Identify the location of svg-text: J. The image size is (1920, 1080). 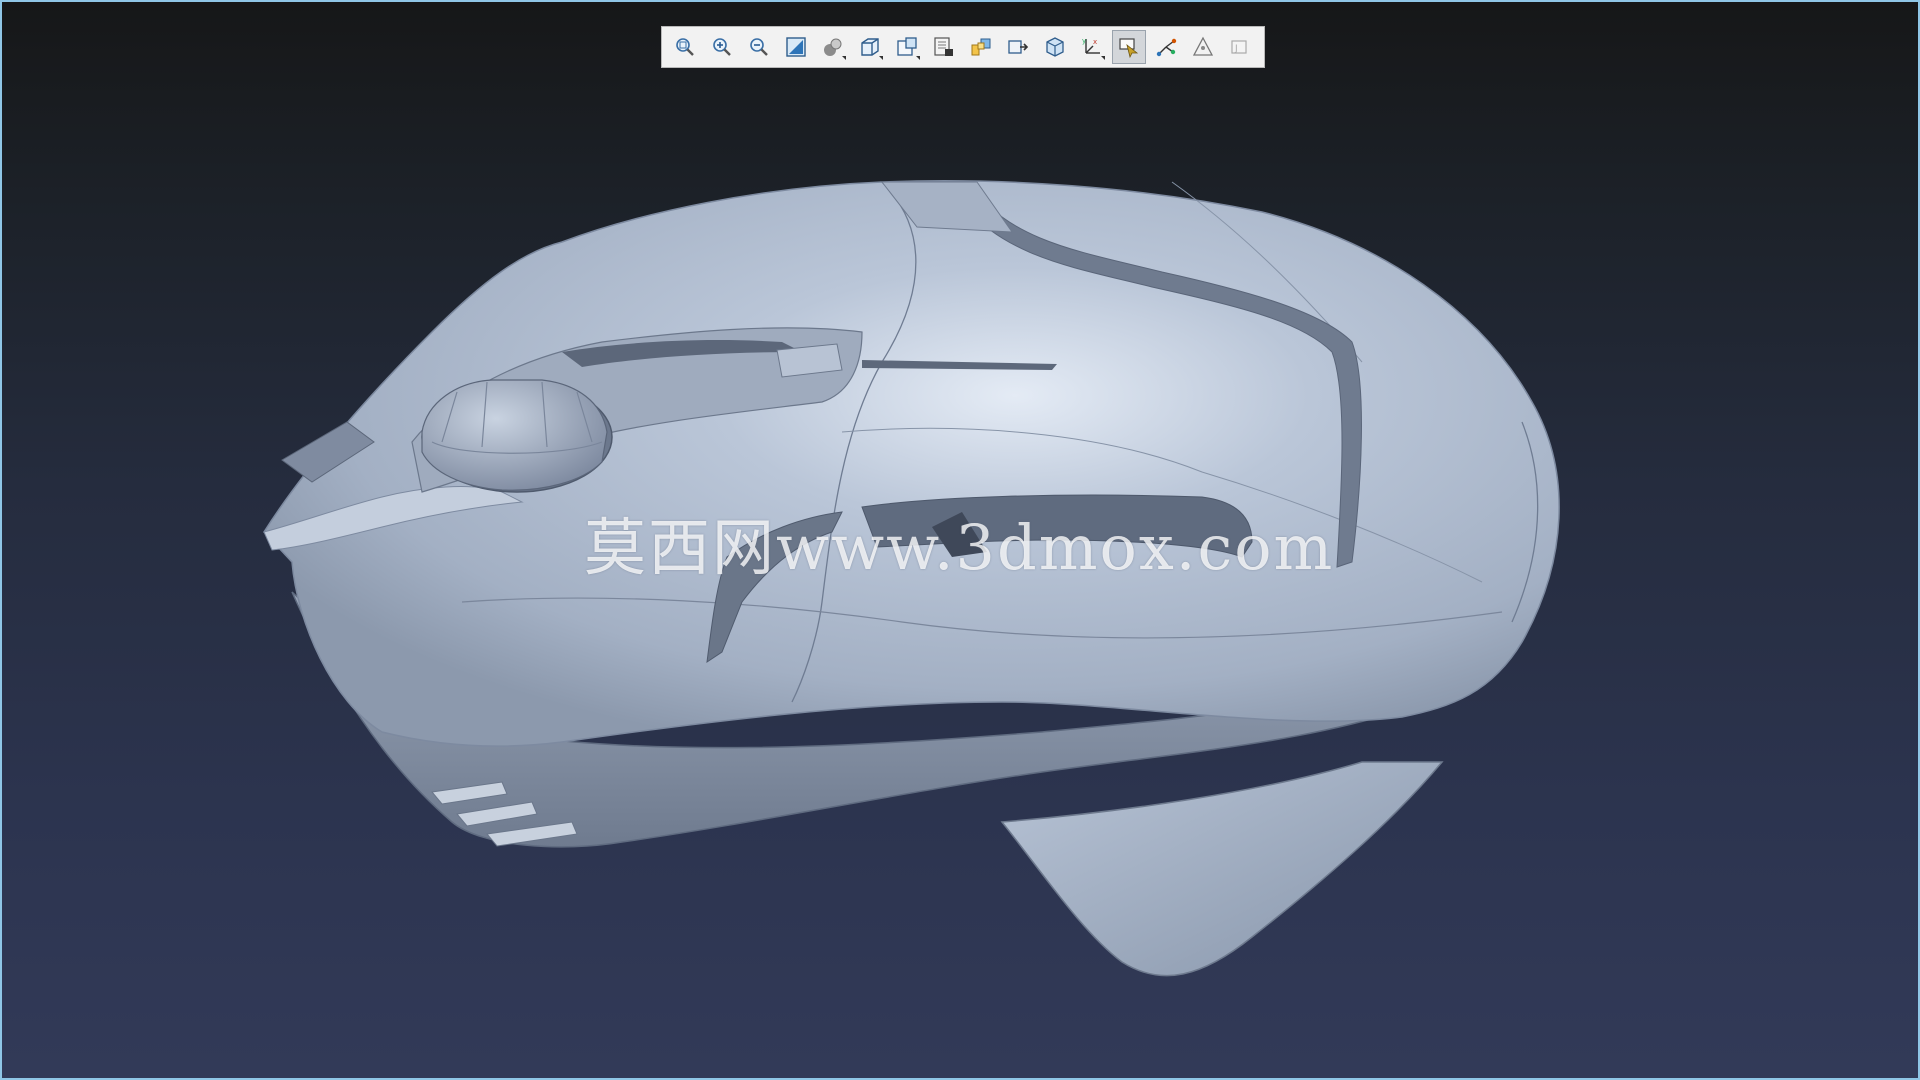
(1236, 49).